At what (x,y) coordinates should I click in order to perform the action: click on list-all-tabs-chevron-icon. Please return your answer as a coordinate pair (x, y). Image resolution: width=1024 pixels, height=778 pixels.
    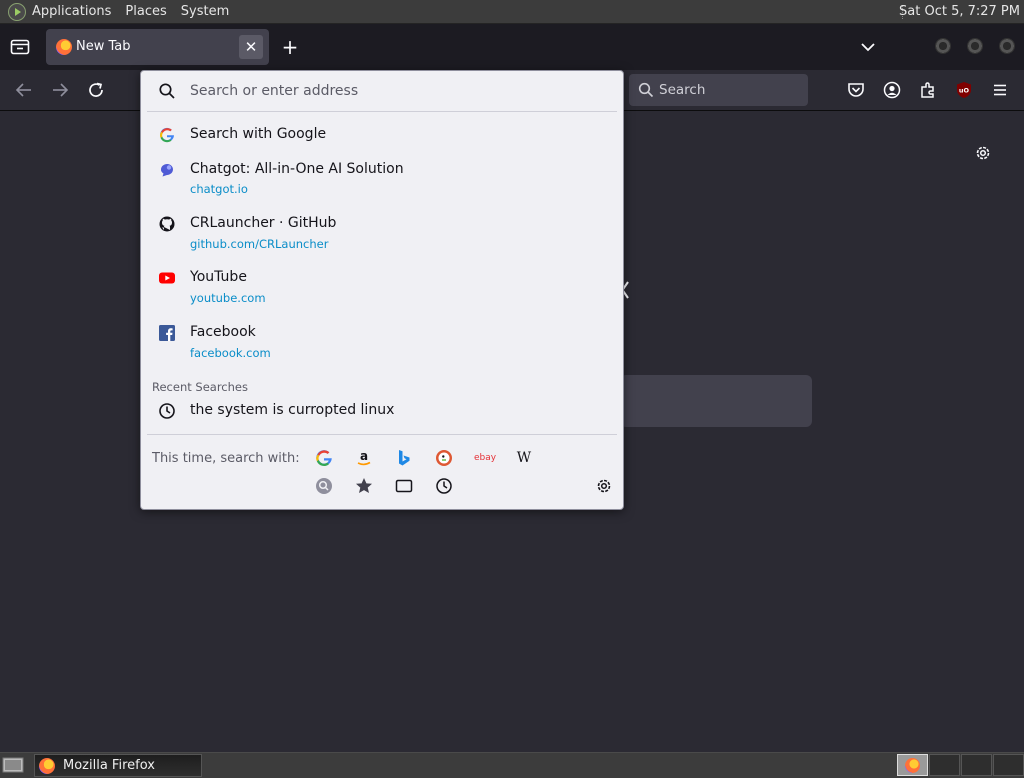
    Looking at the image, I should click on (868, 47).